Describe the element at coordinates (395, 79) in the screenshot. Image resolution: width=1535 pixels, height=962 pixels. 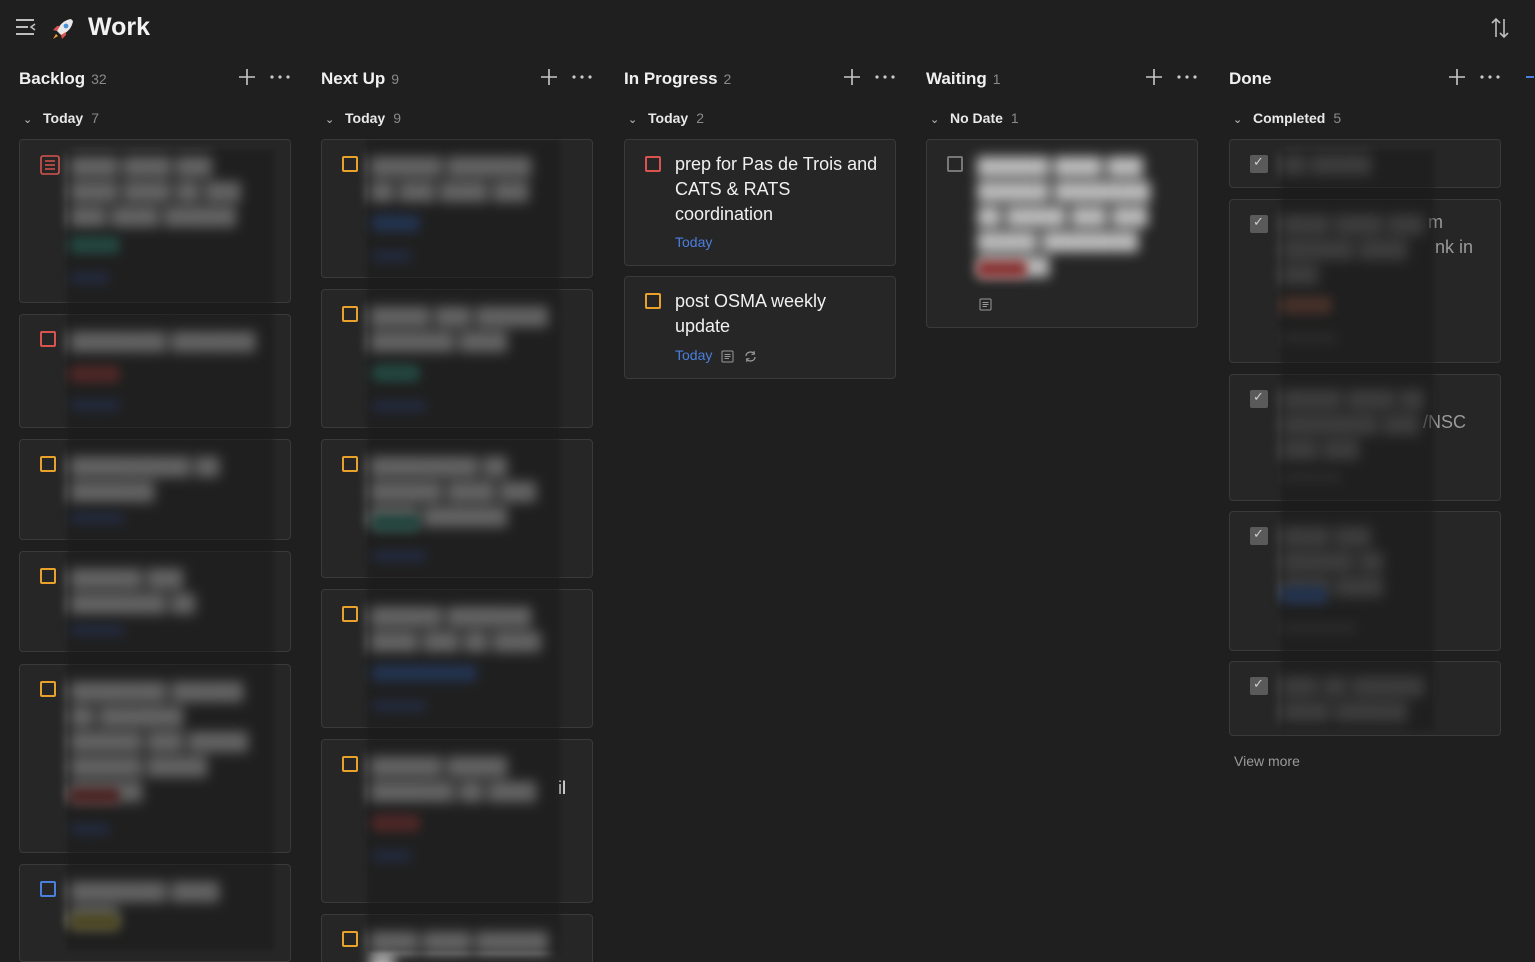
I see `column-count: 9` at that location.